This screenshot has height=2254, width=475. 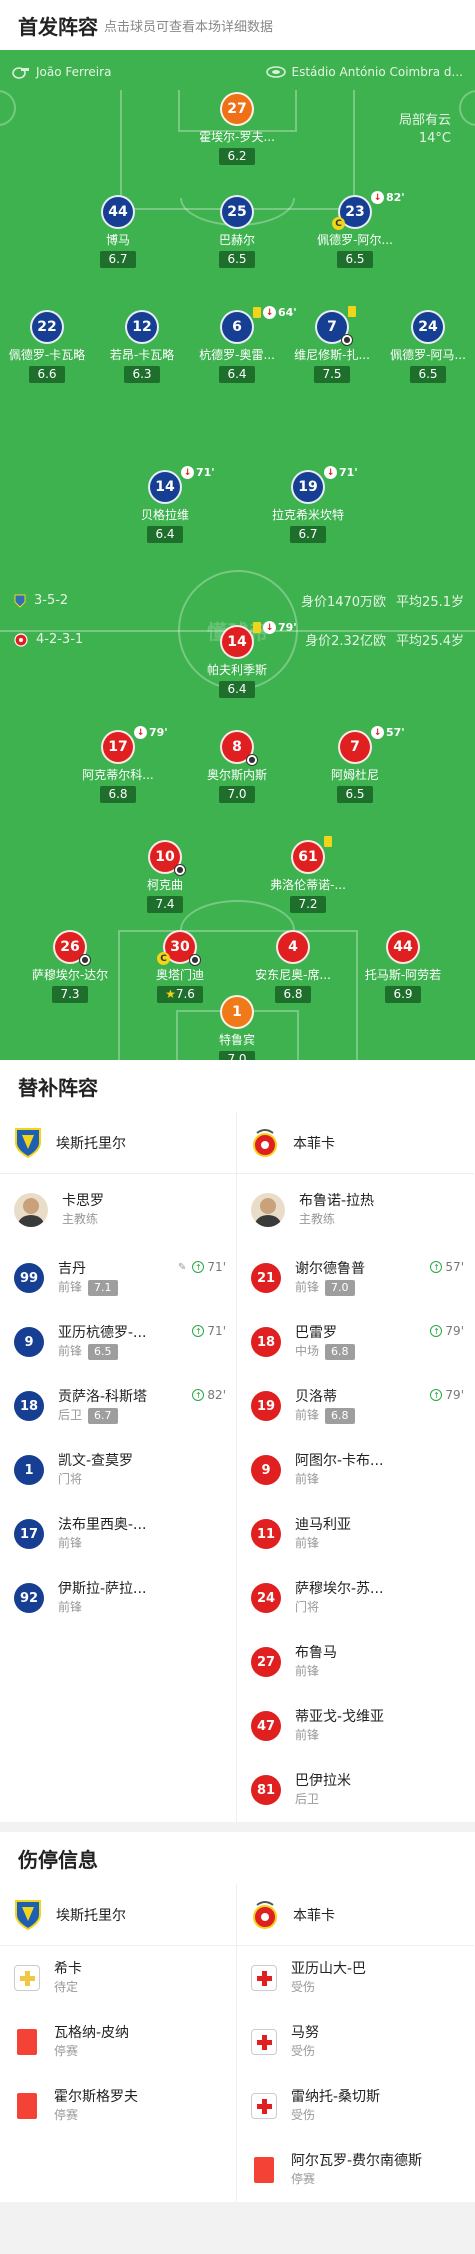 What do you see at coordinates (47, 374) in the screenshot?
I see `player-rating: 6.6` at bounding box center [47, 374].